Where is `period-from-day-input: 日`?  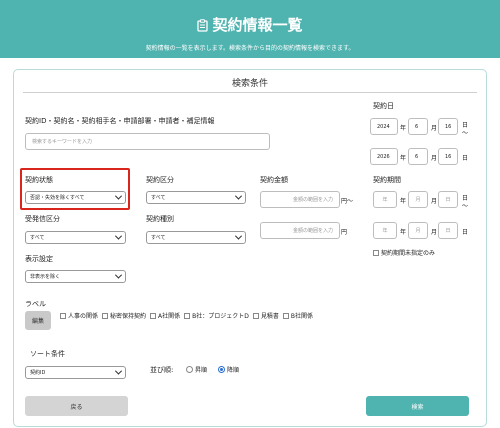 period-from-day-input: 日 is located at coordinates (448, 199).